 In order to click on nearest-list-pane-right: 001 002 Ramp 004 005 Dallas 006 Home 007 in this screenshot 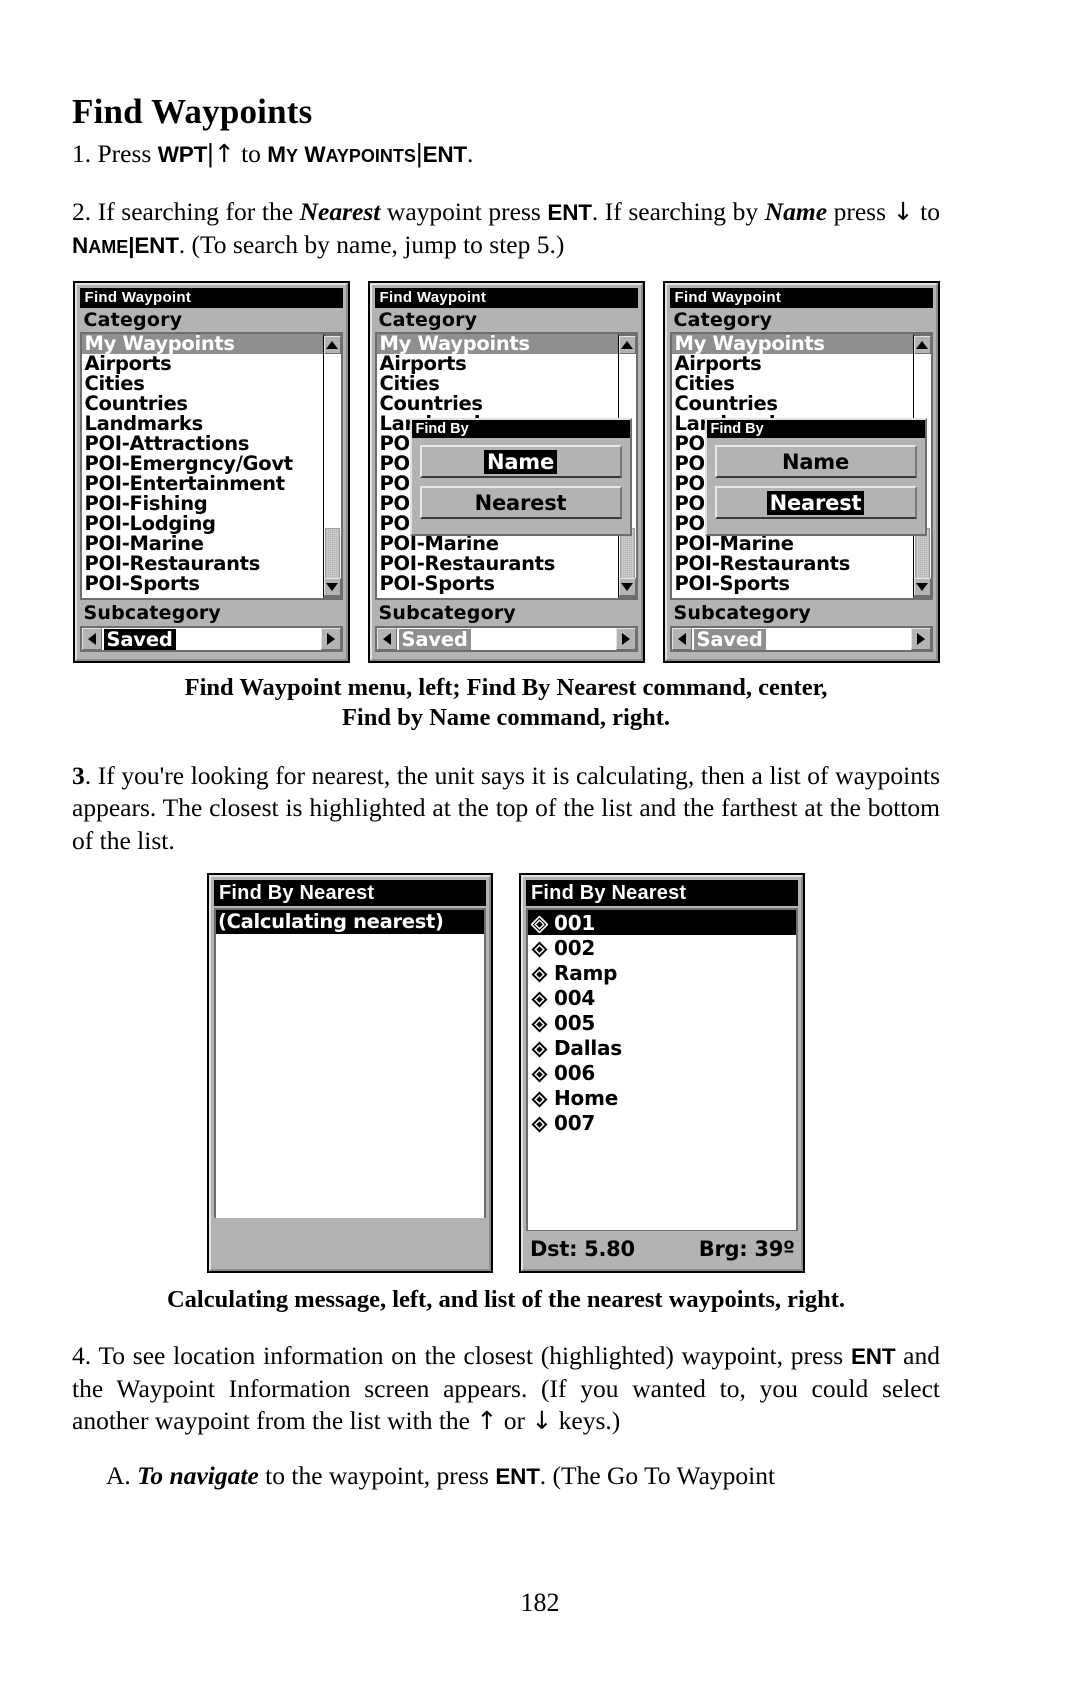, I will do `click(662, 1069)`.